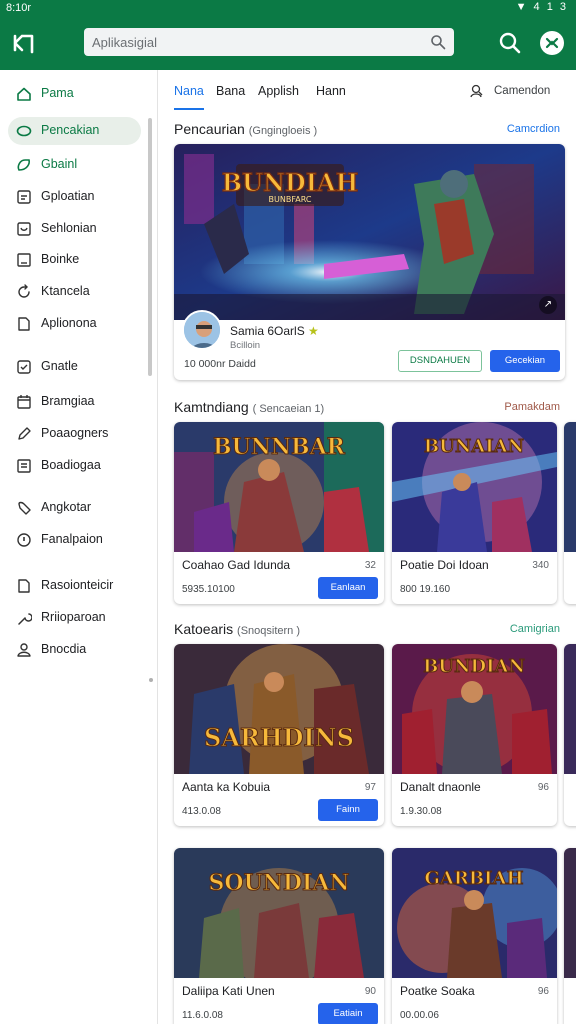 Image resolution: width=576 pixels, height=1024 pixels. I want to click on section-link-featured: Camcrdion, so click(533, 129).